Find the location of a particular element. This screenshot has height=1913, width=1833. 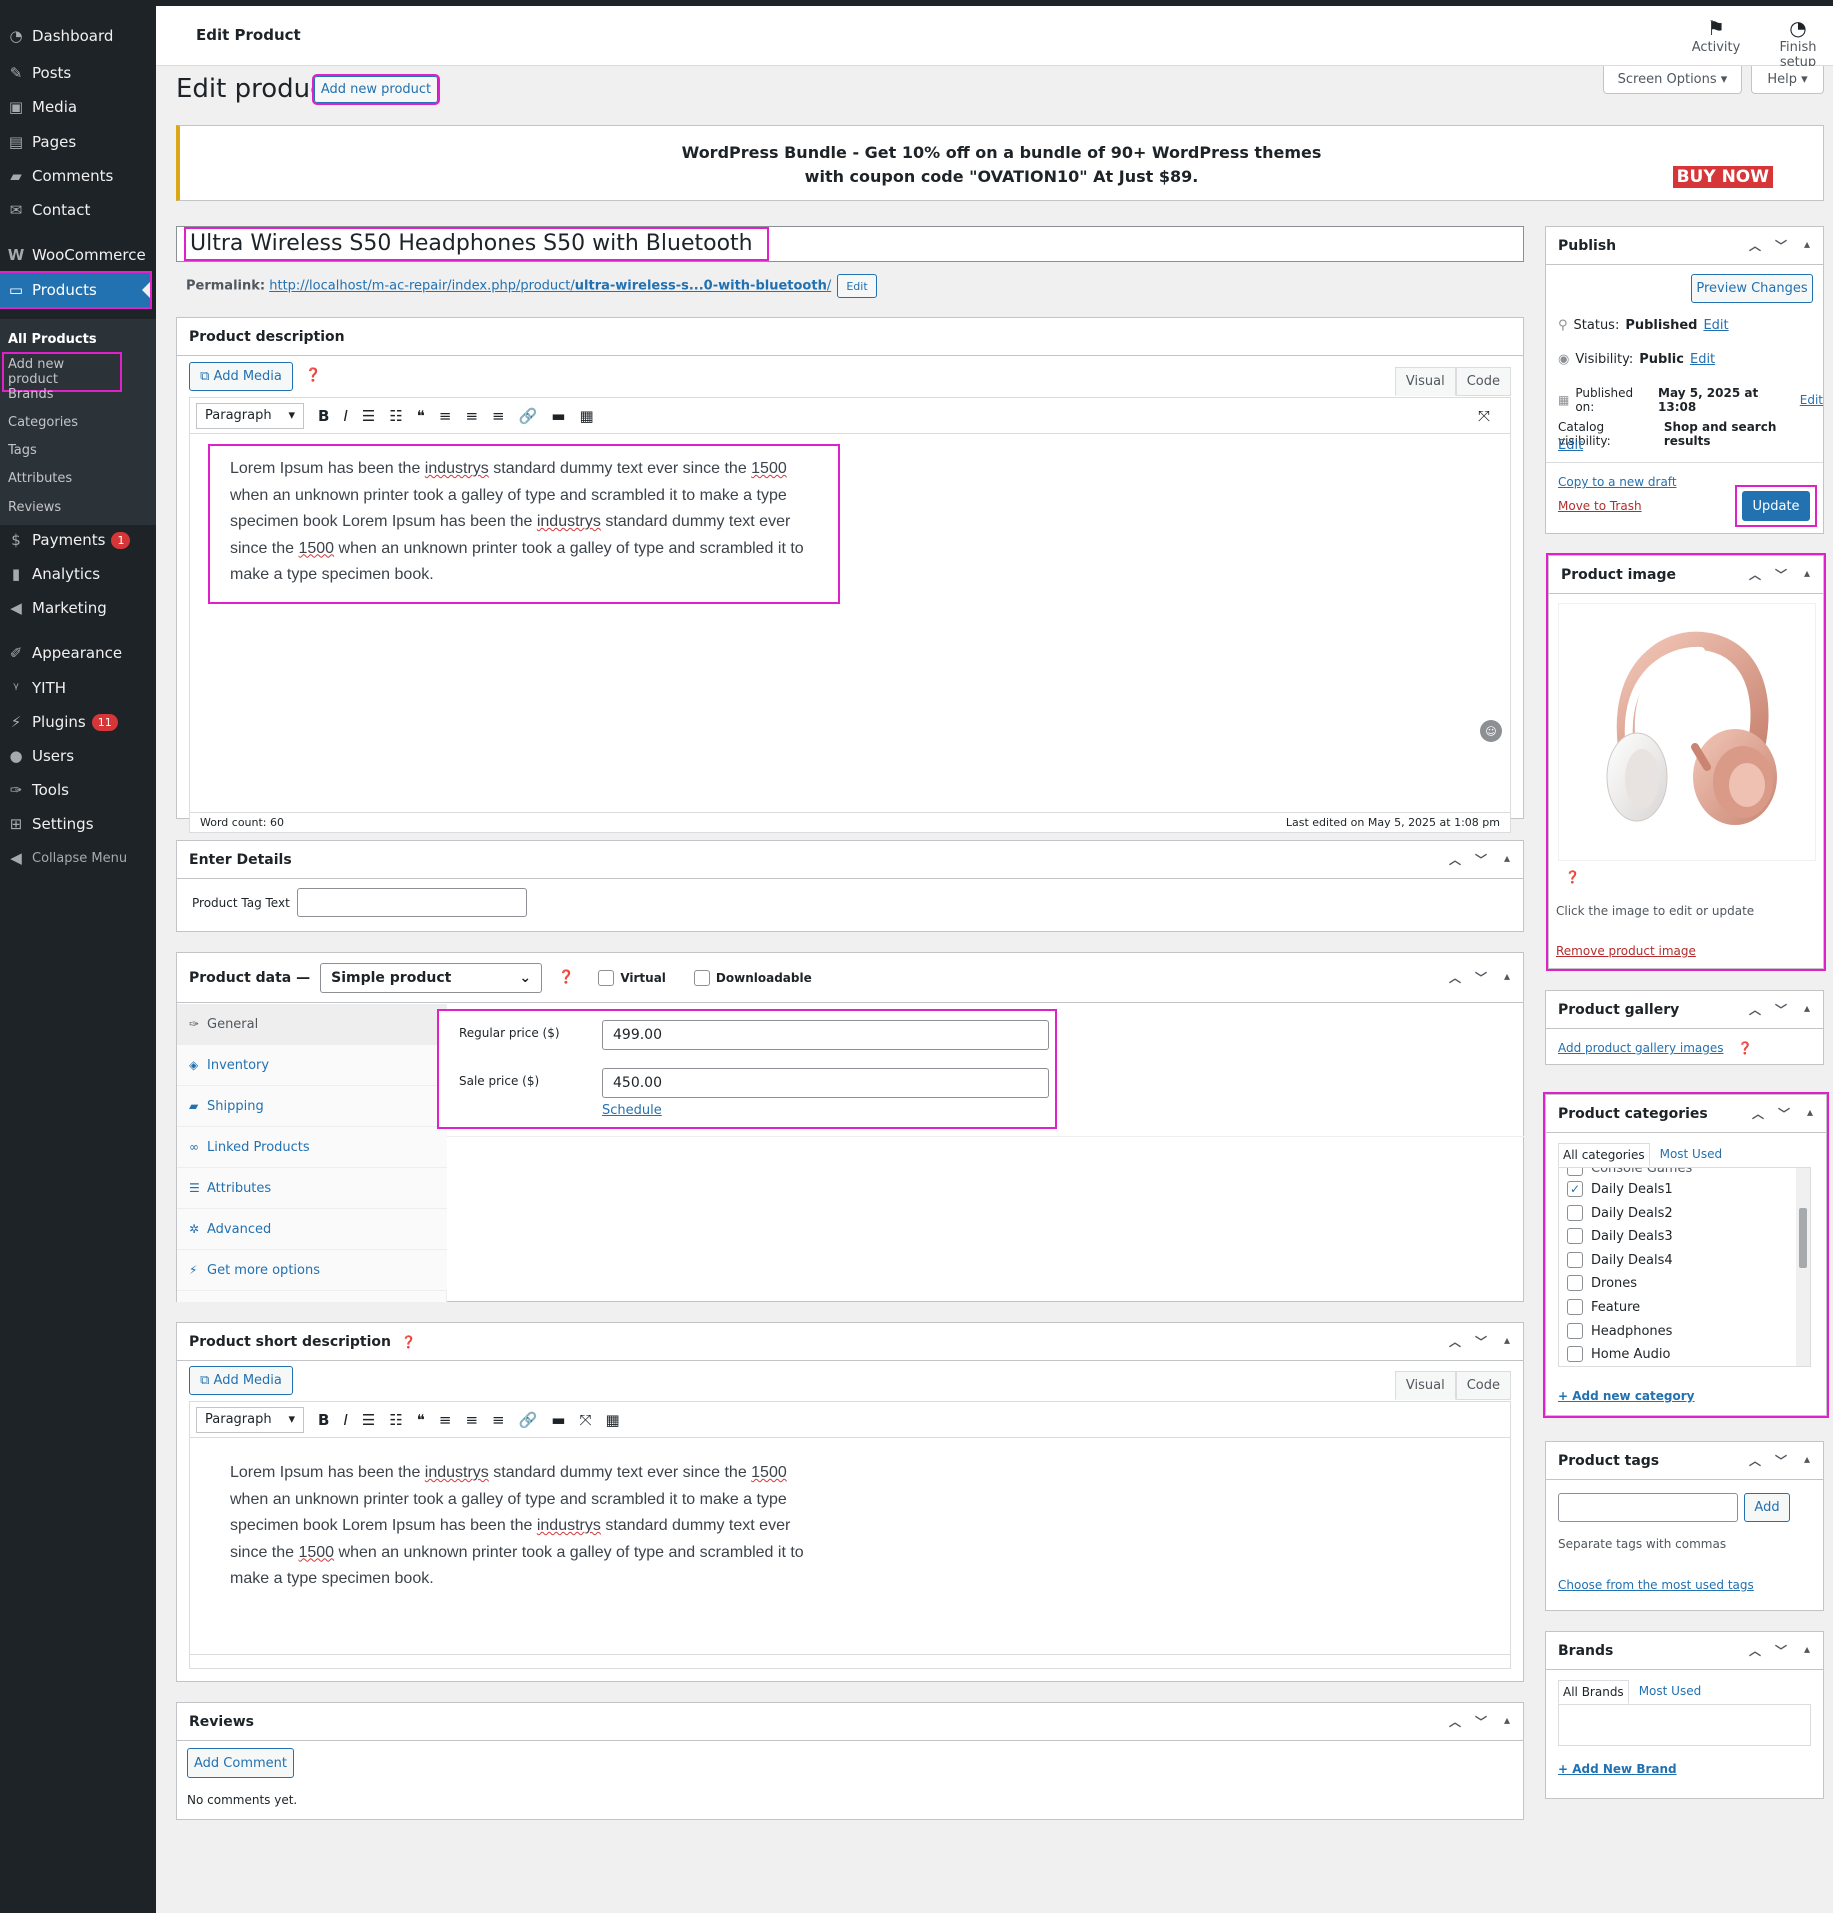

screen-options-button: Screen Options ▾ is located at coordinates (1672, 80).